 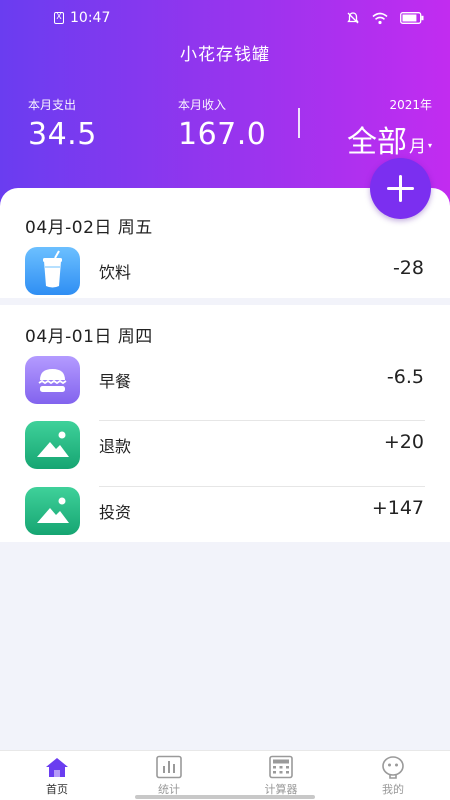 What do you see at coordinates (225, 445) in the screenshot?
I see `transaction-item: 退款 +20` at bounding box center [225, 445].